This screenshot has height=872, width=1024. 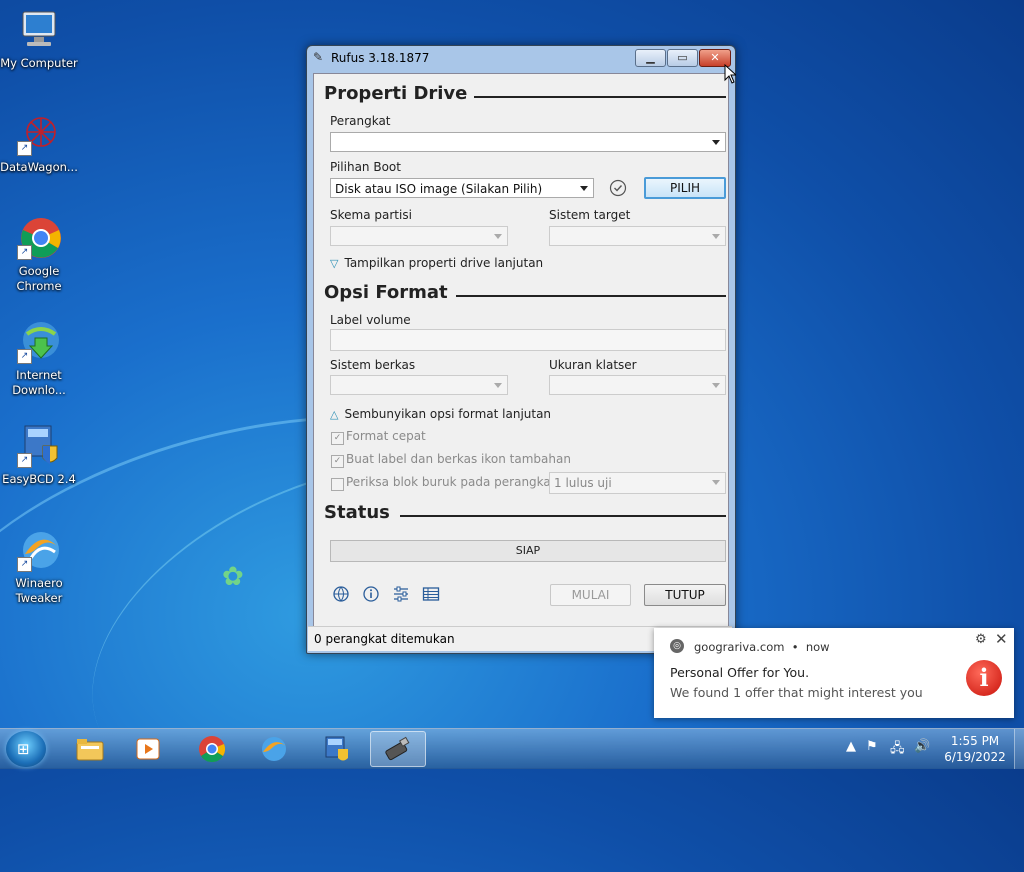 I want to click on easybcd-icon, so click(x=336, y=748).